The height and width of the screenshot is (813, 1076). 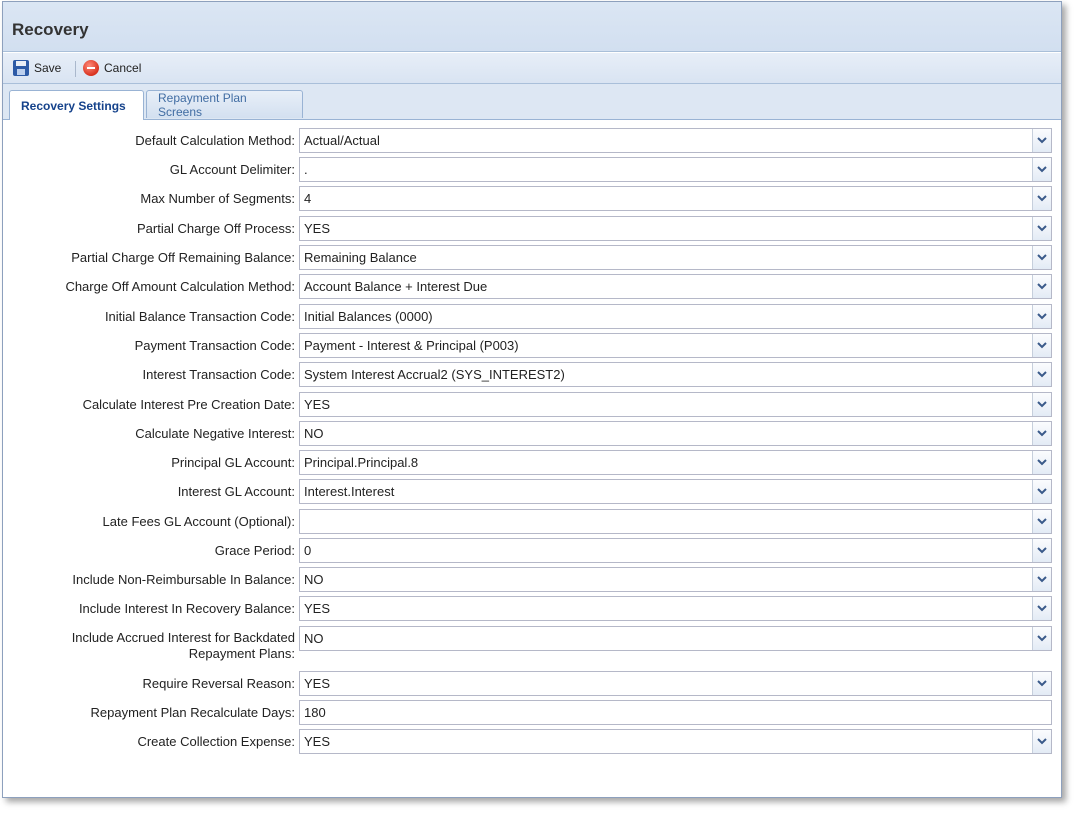 I want to click on grace-period-select: 0, so click(x=675, y=550).